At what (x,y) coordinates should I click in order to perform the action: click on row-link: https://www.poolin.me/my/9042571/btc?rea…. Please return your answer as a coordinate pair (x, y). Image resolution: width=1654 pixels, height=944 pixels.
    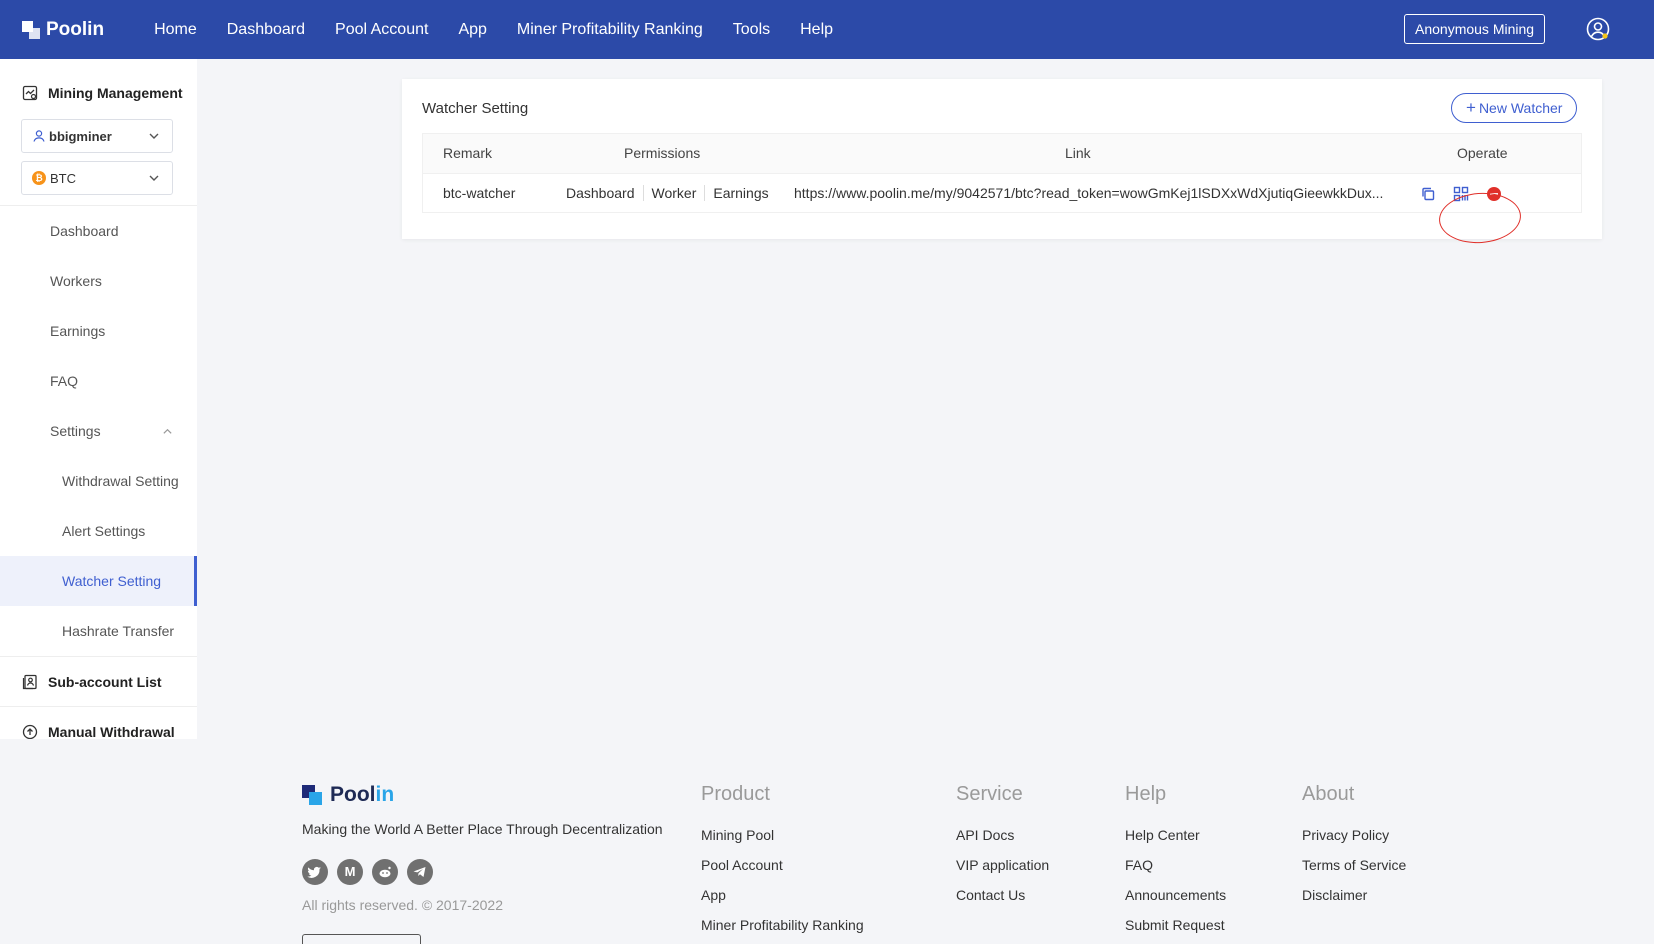
    Looking at the image, I should click on (1088, 193).